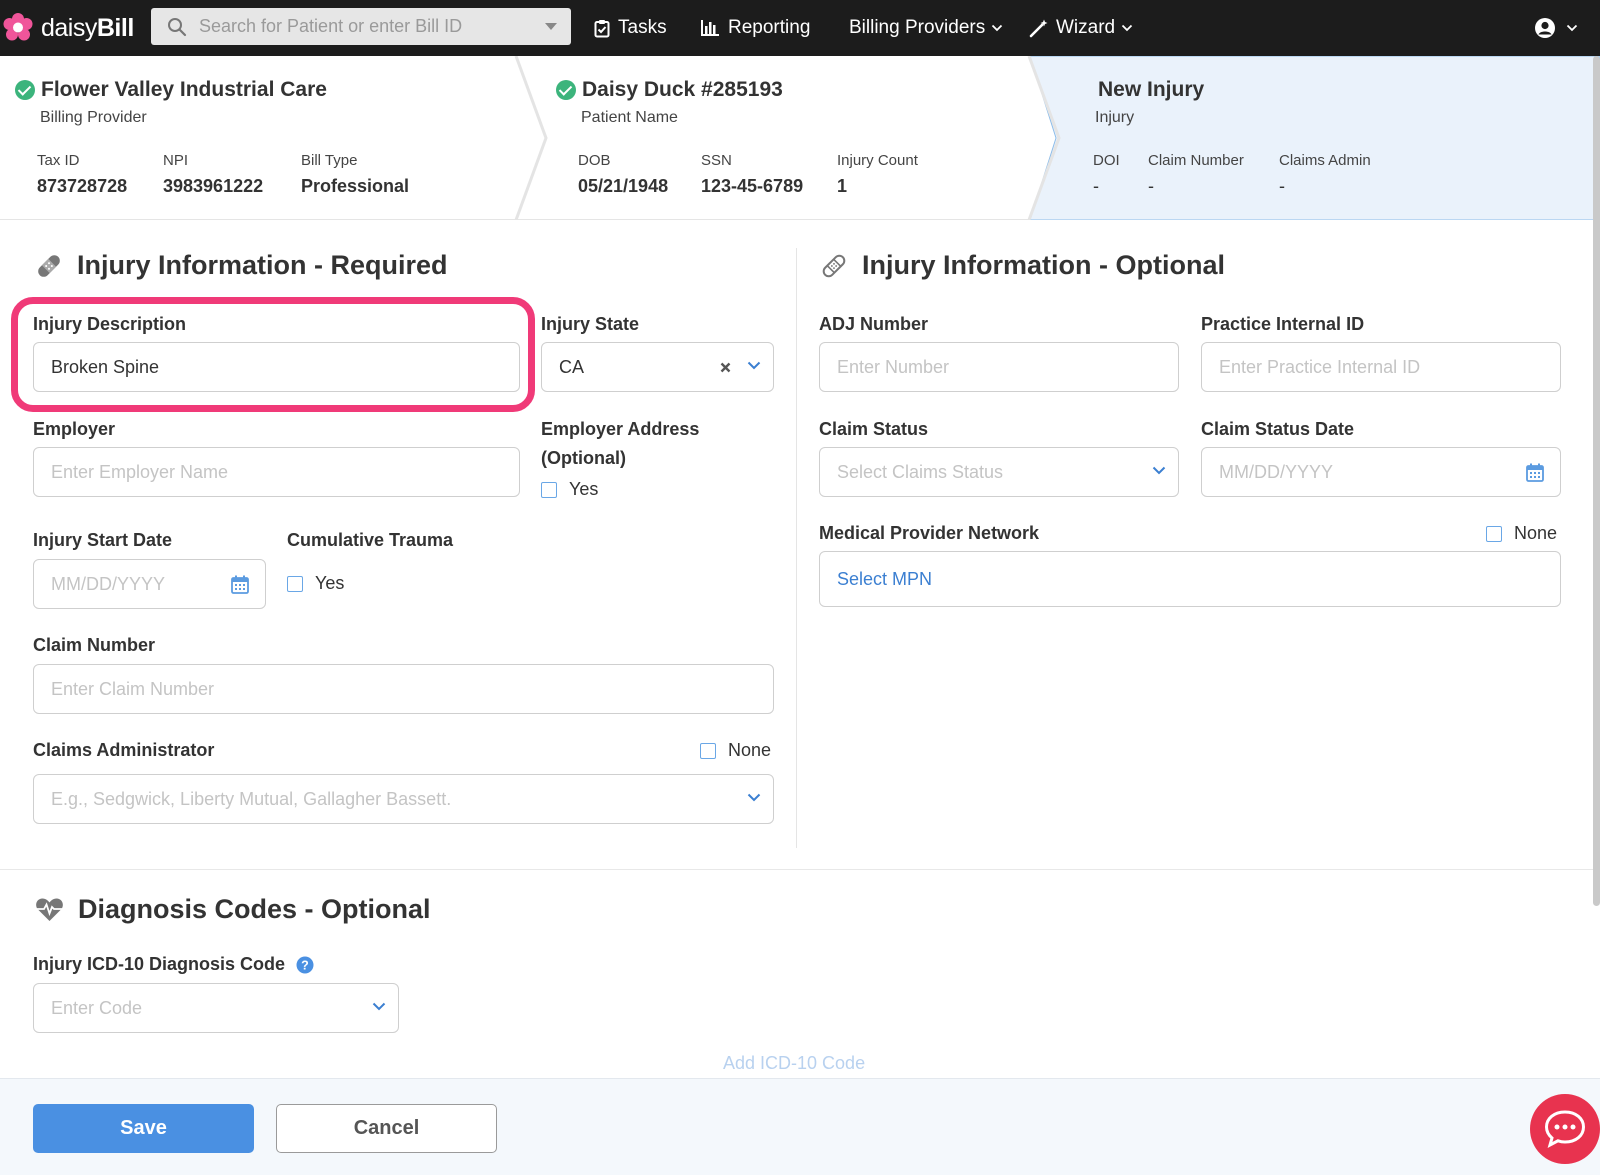 The image size is (1600, 1175). I want to click on provider-name: Flower Valley Industrial Care, so click(184, 89).